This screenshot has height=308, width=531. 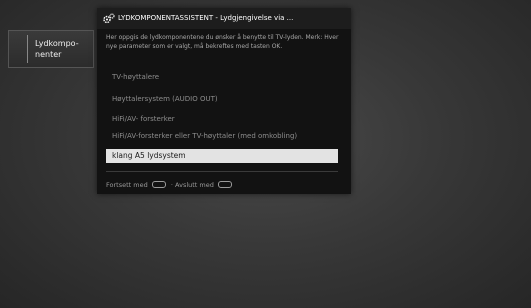 What do you see at coordinates (27, 49) in the screenshot?
I see `side-tab-divider` at bounding box center [27, 49].